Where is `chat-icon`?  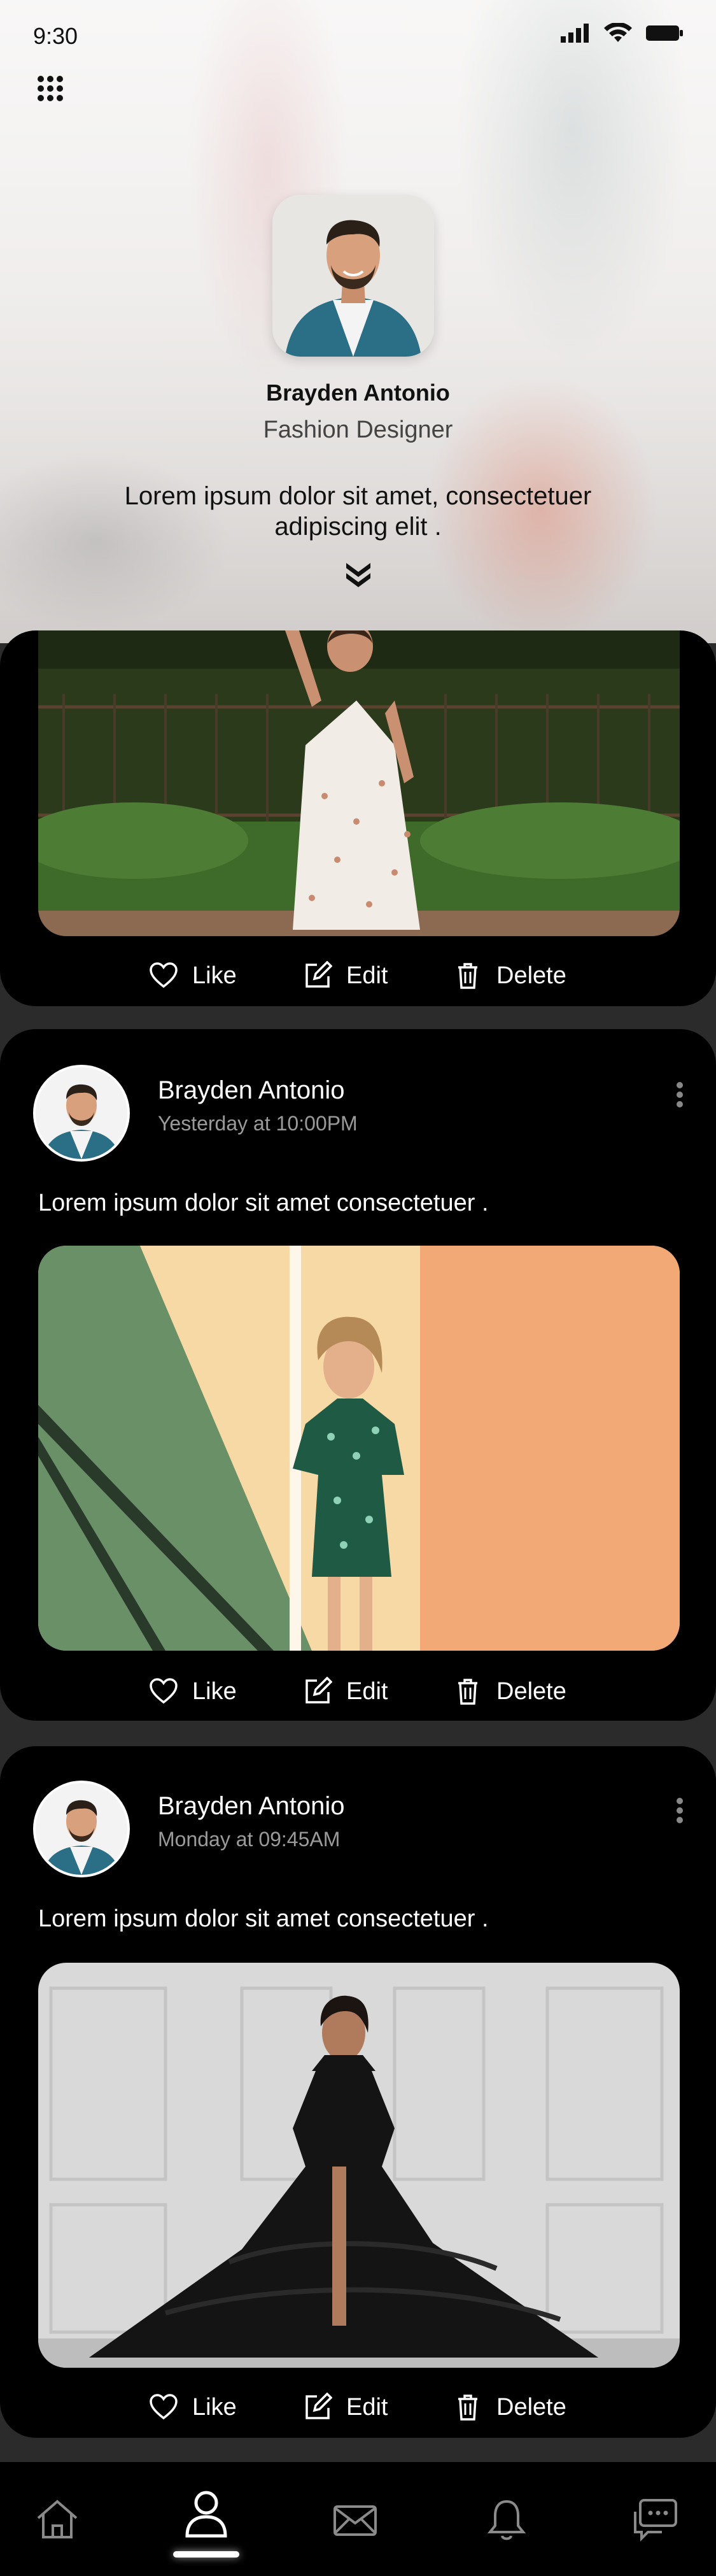 chat-icon is located at coordinates (655, 2520).